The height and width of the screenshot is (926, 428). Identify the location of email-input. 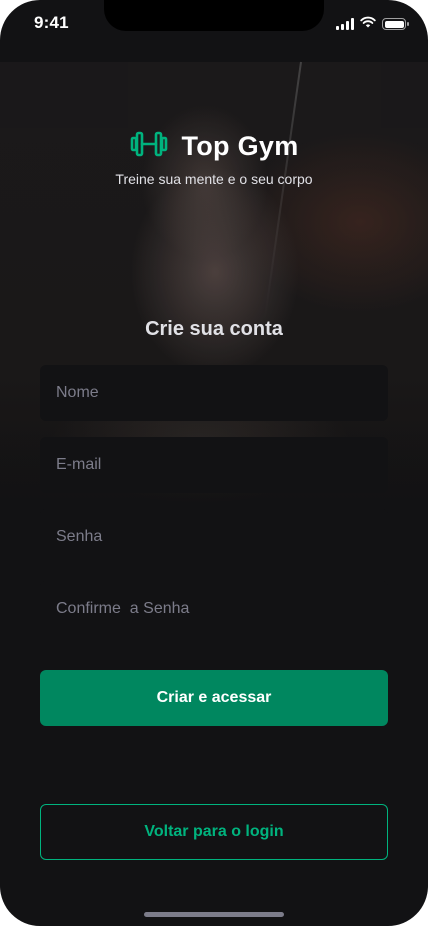
(214, 465).